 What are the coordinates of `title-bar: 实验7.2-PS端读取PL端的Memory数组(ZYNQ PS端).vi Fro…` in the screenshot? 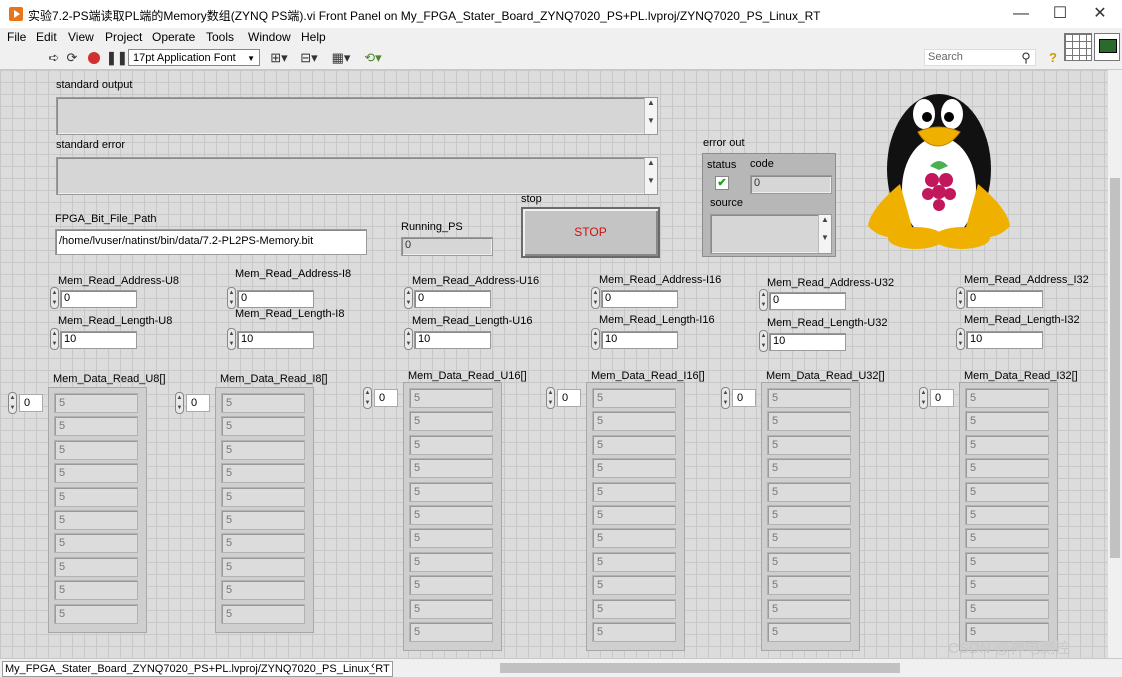 It's located at (561, 14).